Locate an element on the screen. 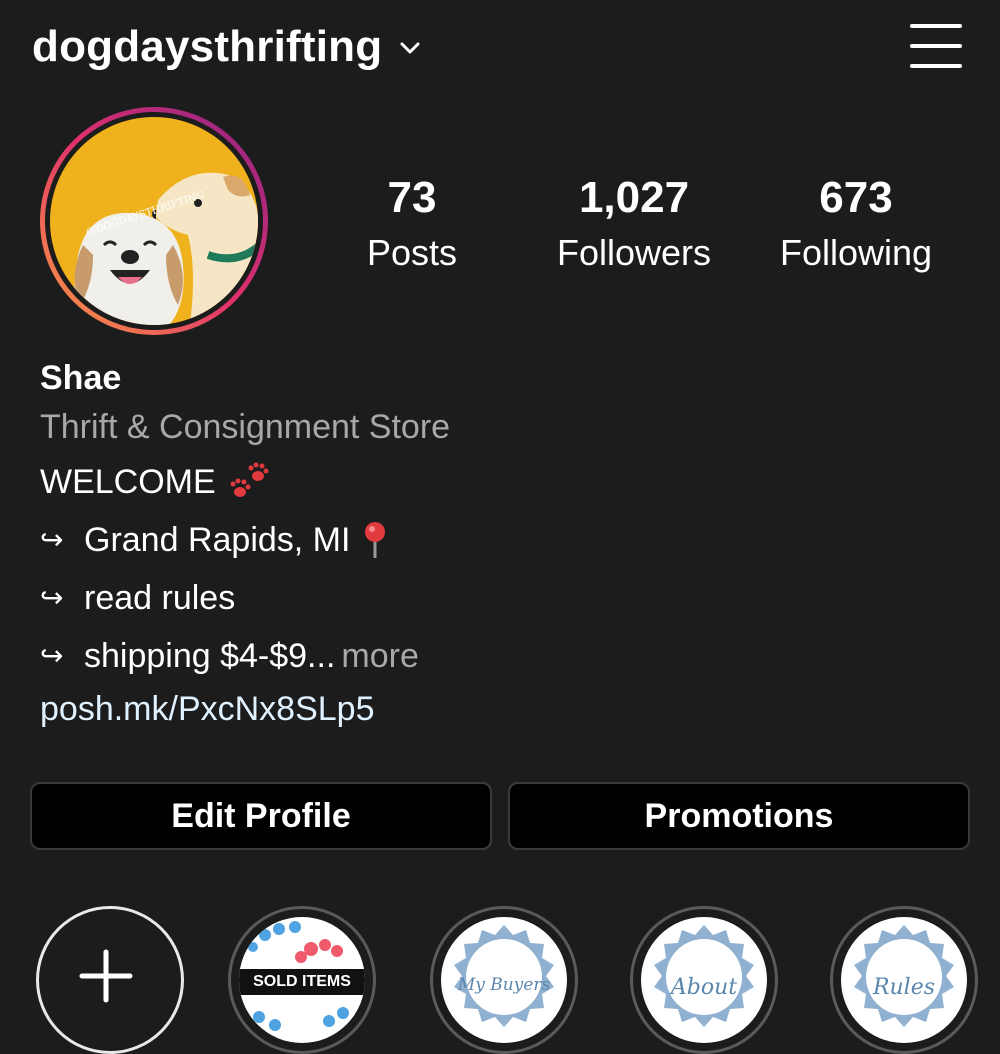 The image size is (1000, 1054). top-bar: dogdaysthrifting is located at coordinates (500, 50).